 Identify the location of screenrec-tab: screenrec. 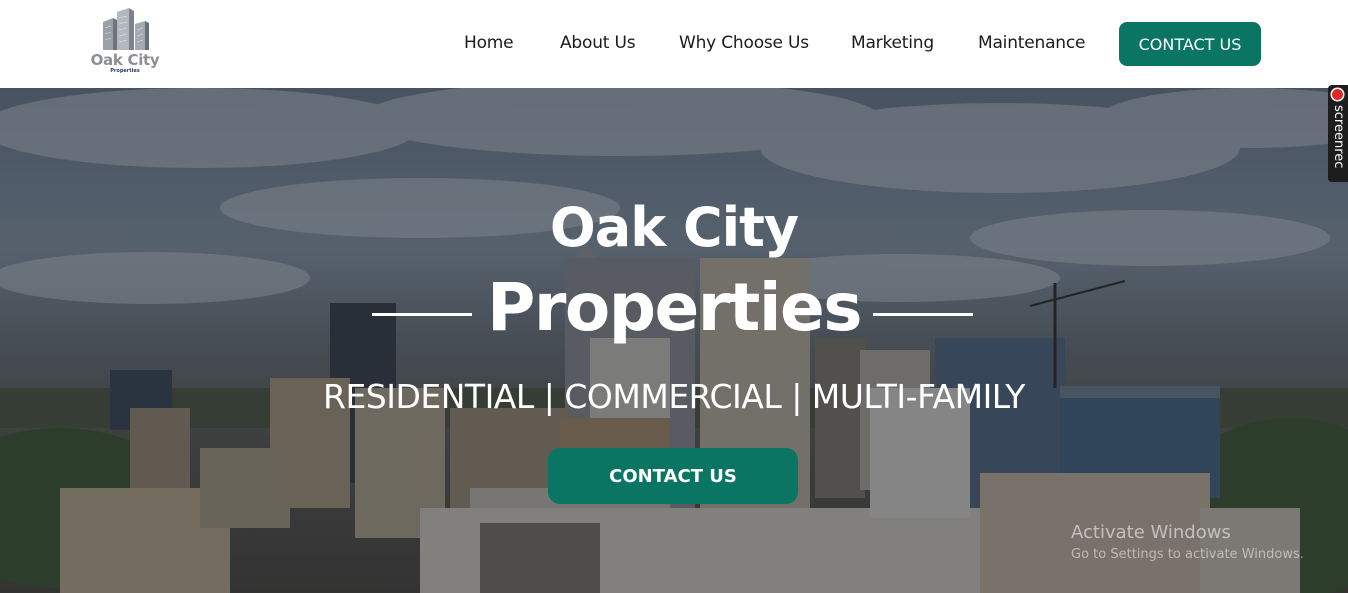
(1338, 133).